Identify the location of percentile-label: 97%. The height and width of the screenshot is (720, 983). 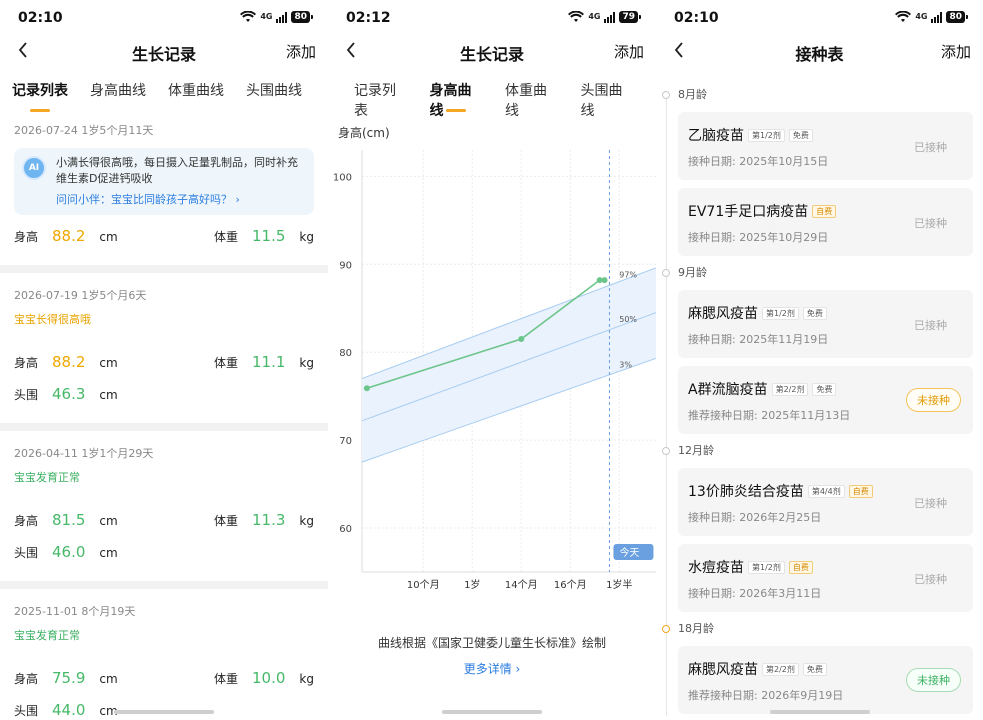
(628, 275).